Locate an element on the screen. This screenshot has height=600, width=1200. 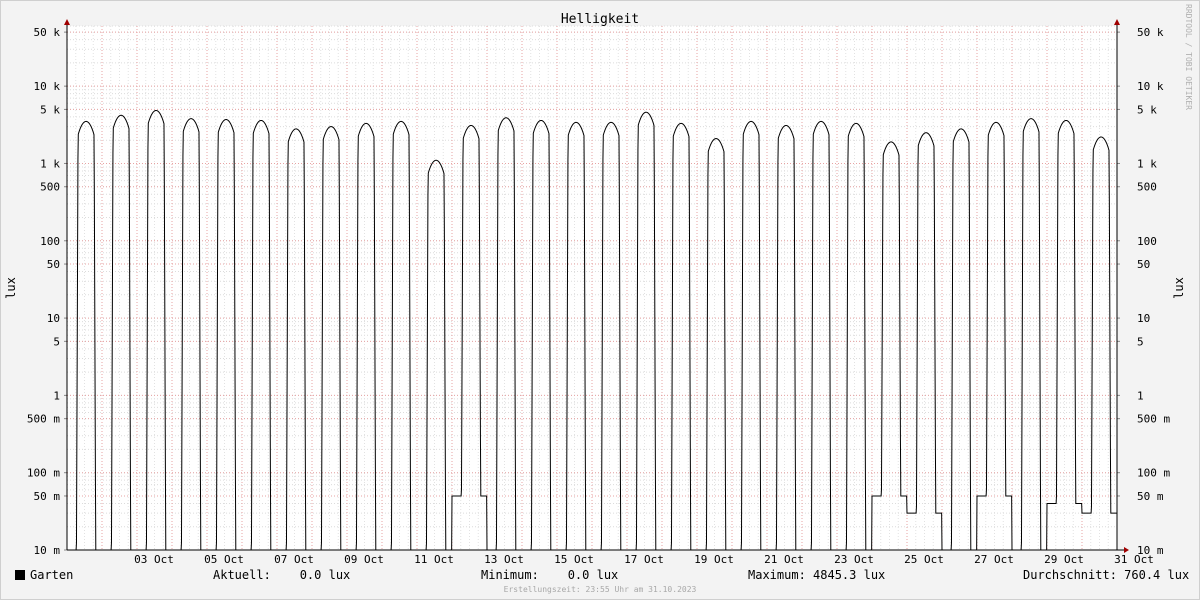
y-tick-label-left: 100 is located at coordinates (50, 241).